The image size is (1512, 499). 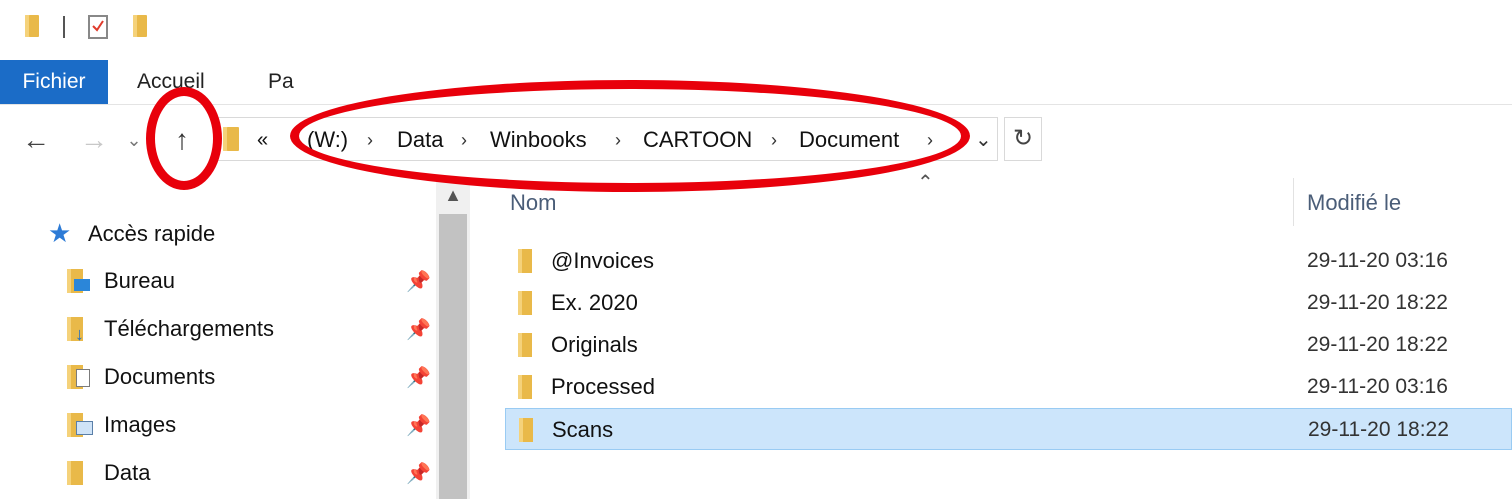 I want to click on quick-access-toolbar, so click(x=756, y=29).